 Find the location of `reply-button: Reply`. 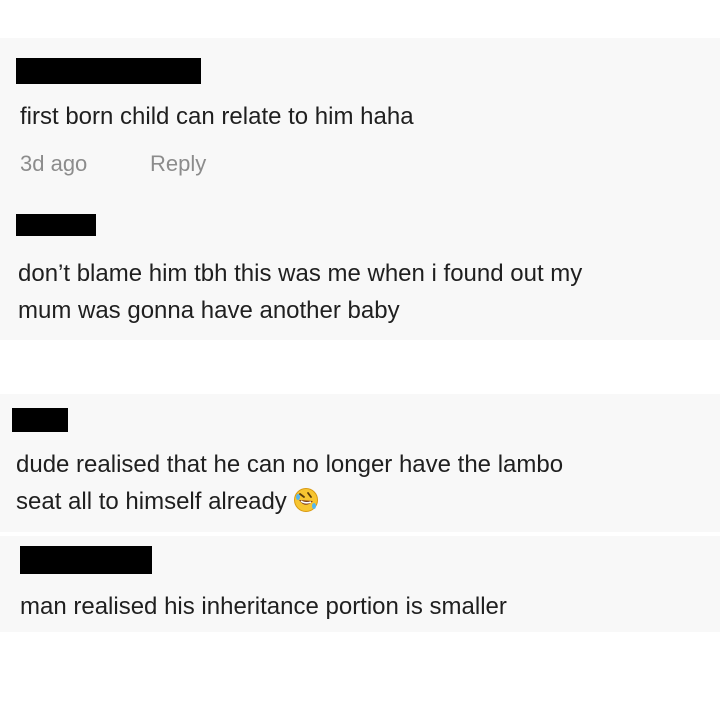

reply-button: Reply is located at coordinates (178, 164).